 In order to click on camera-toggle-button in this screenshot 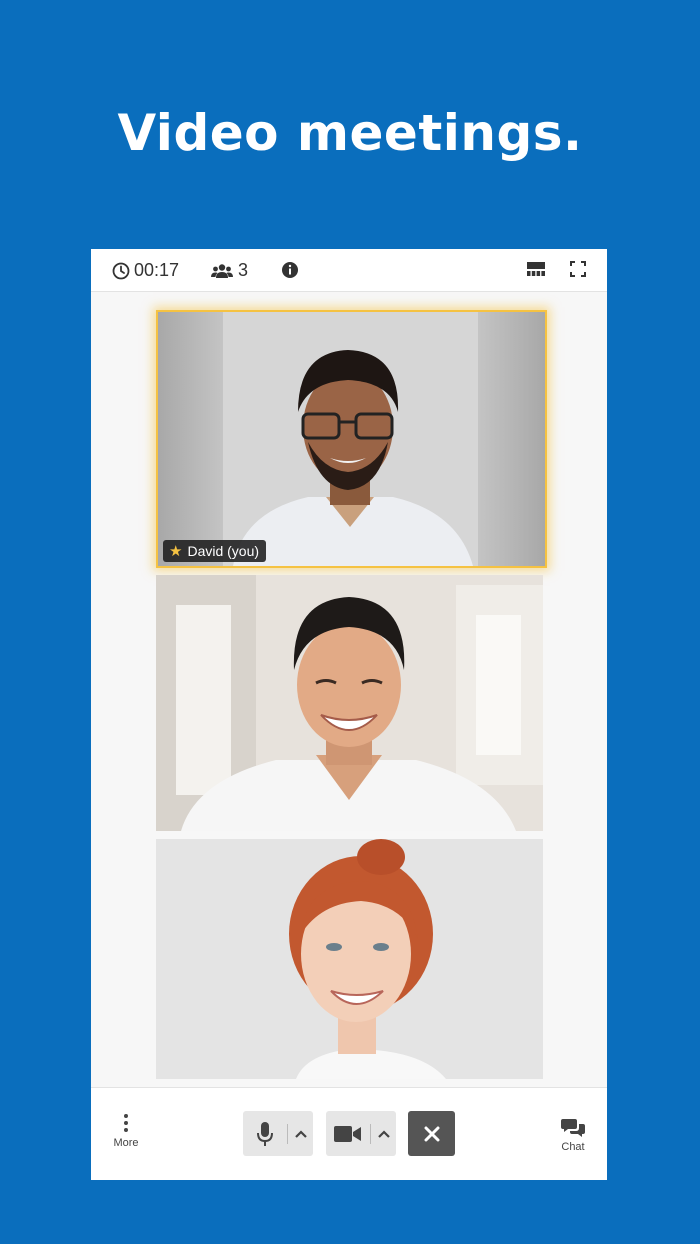, I will do `click(348, 1133)`.